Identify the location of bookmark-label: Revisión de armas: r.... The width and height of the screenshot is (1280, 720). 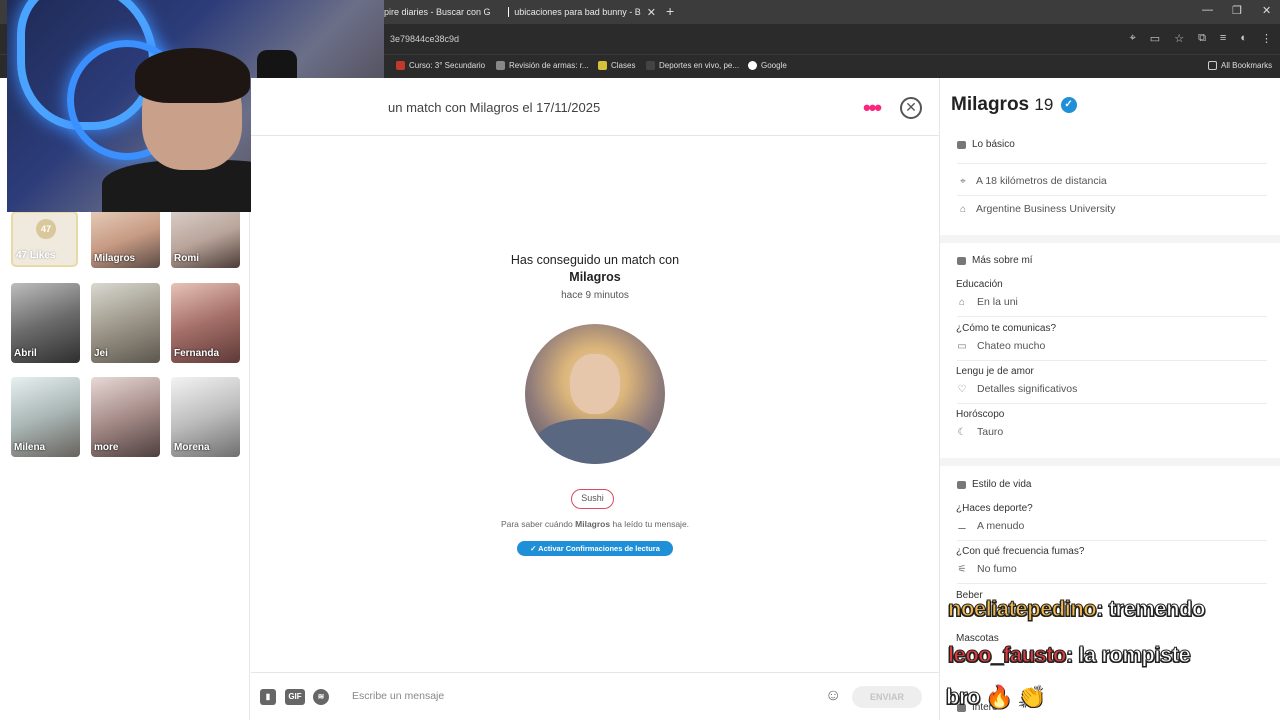
(549, 65).